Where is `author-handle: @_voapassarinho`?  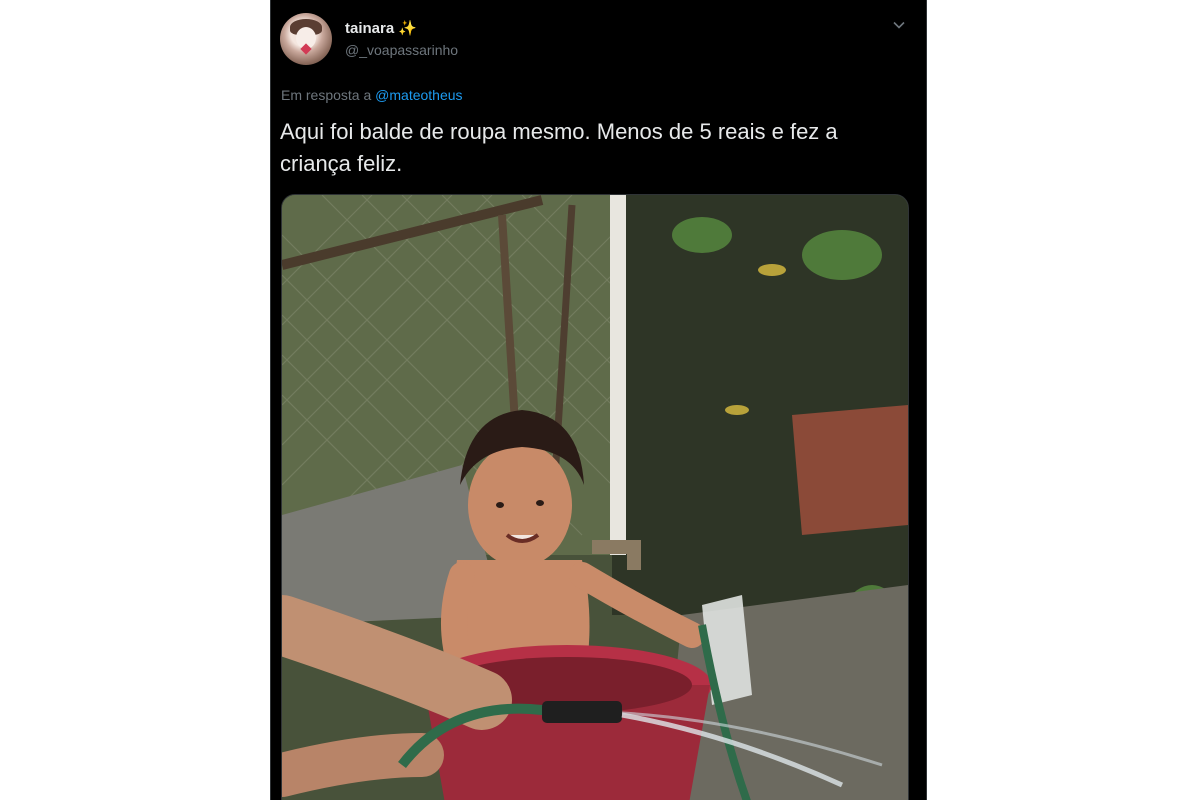 author-handle: @_voapassarinho is located at coordinates (401, 50).